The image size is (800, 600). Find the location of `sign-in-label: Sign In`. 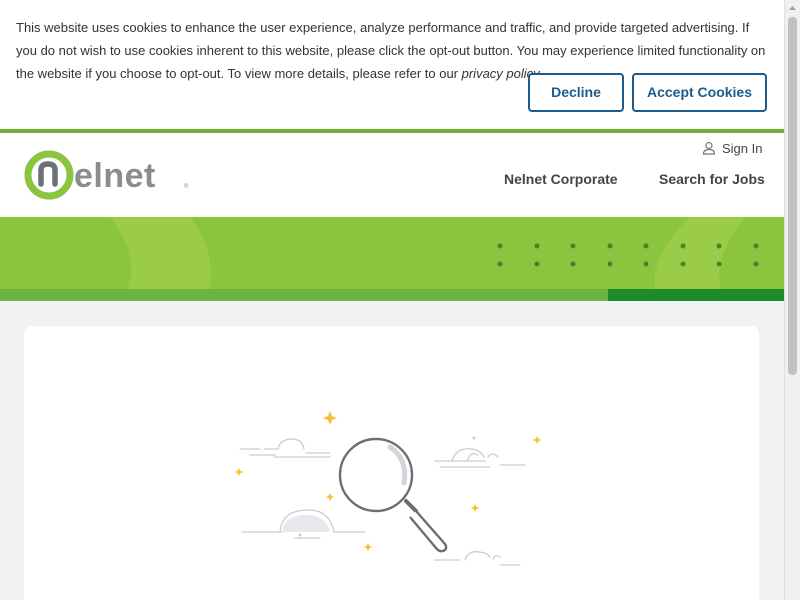

sign-in-label: Sign In is located at coordinates (742, 148).